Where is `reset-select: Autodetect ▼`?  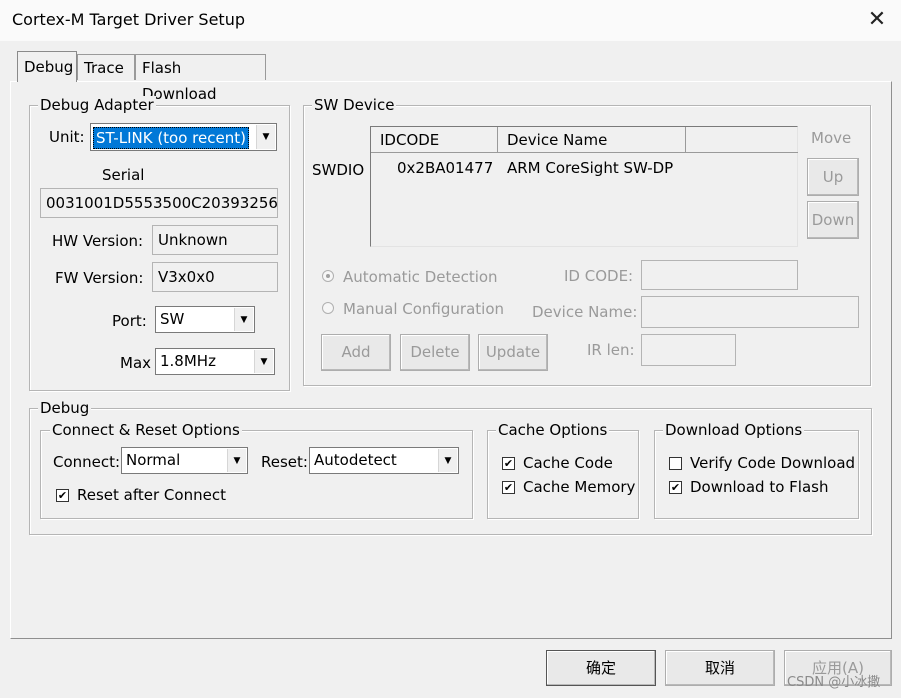
reset-select: Autodetect ▼ is located at coordinates (384, 460).